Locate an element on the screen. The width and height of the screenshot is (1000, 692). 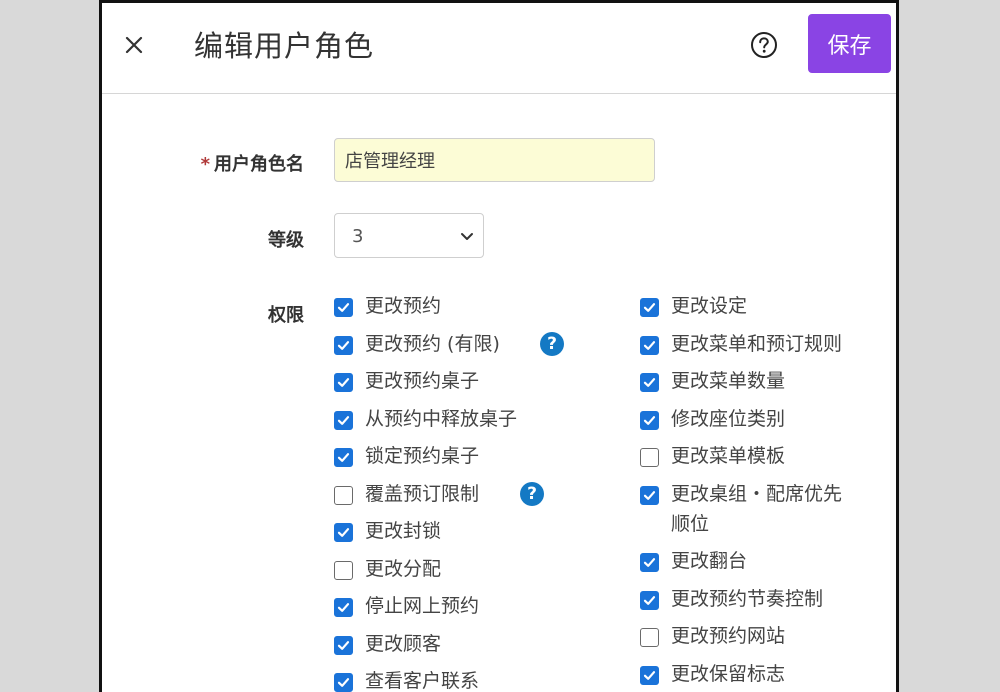
save-button: 保存 is located at coordinates (849, 43).